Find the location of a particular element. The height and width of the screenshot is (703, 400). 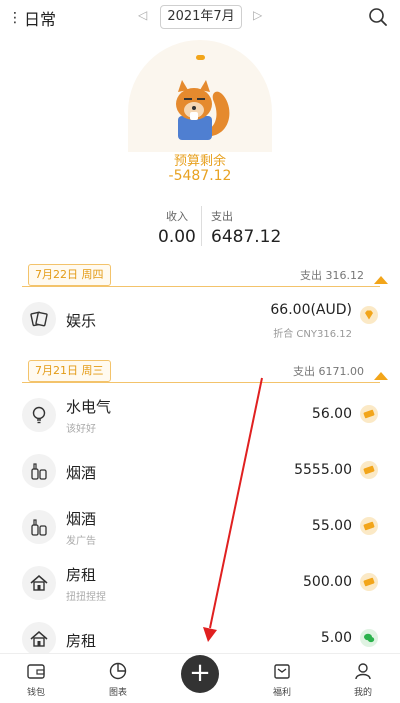

transaction-amount: 55.00 is located at coordinates (331, 526).